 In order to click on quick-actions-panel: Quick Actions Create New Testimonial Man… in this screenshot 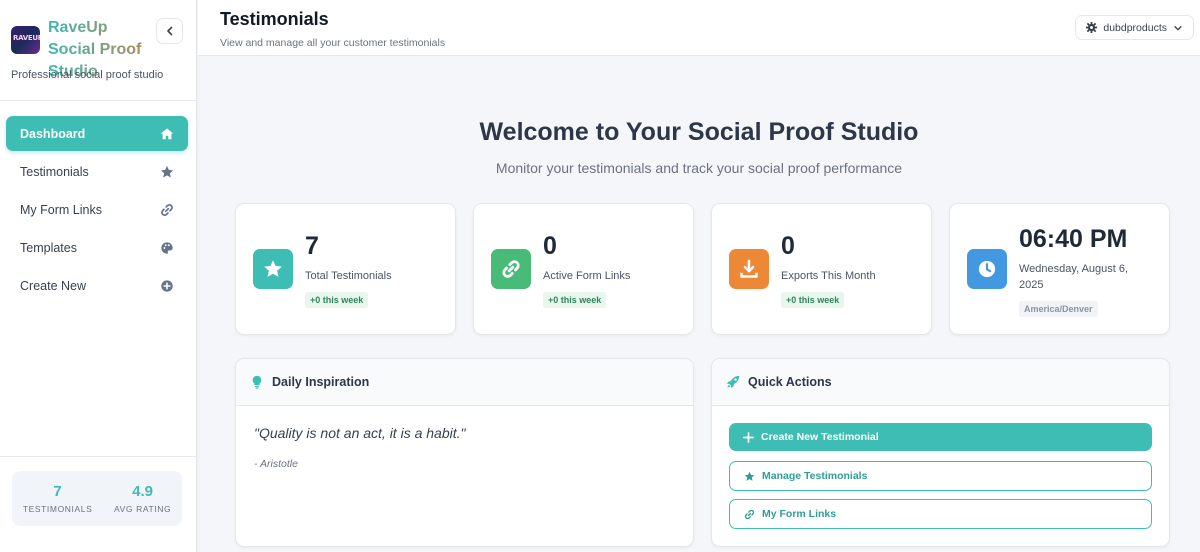, I will do `click(940, 452)`.